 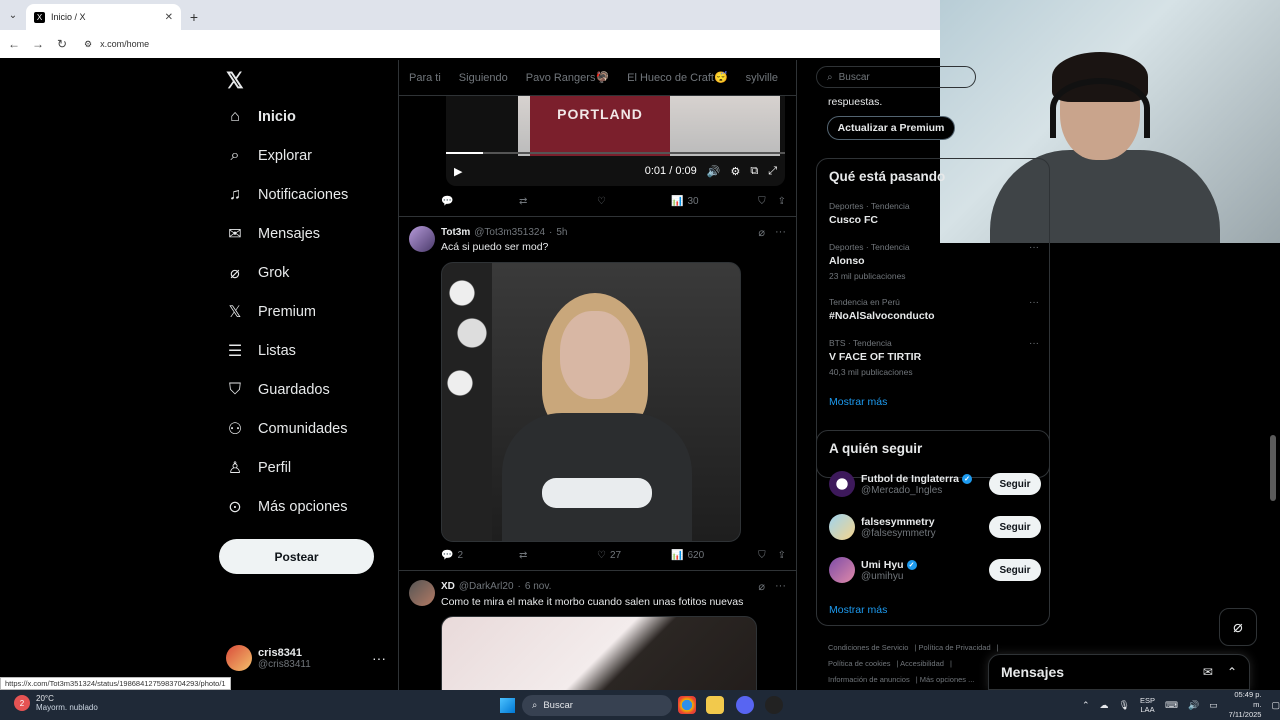 What do you see at coordinates (1245, 705) in the screenshot?
I see `clock: 05:49 p. m. 7/11/2025` at bounding box center [1245, 705].